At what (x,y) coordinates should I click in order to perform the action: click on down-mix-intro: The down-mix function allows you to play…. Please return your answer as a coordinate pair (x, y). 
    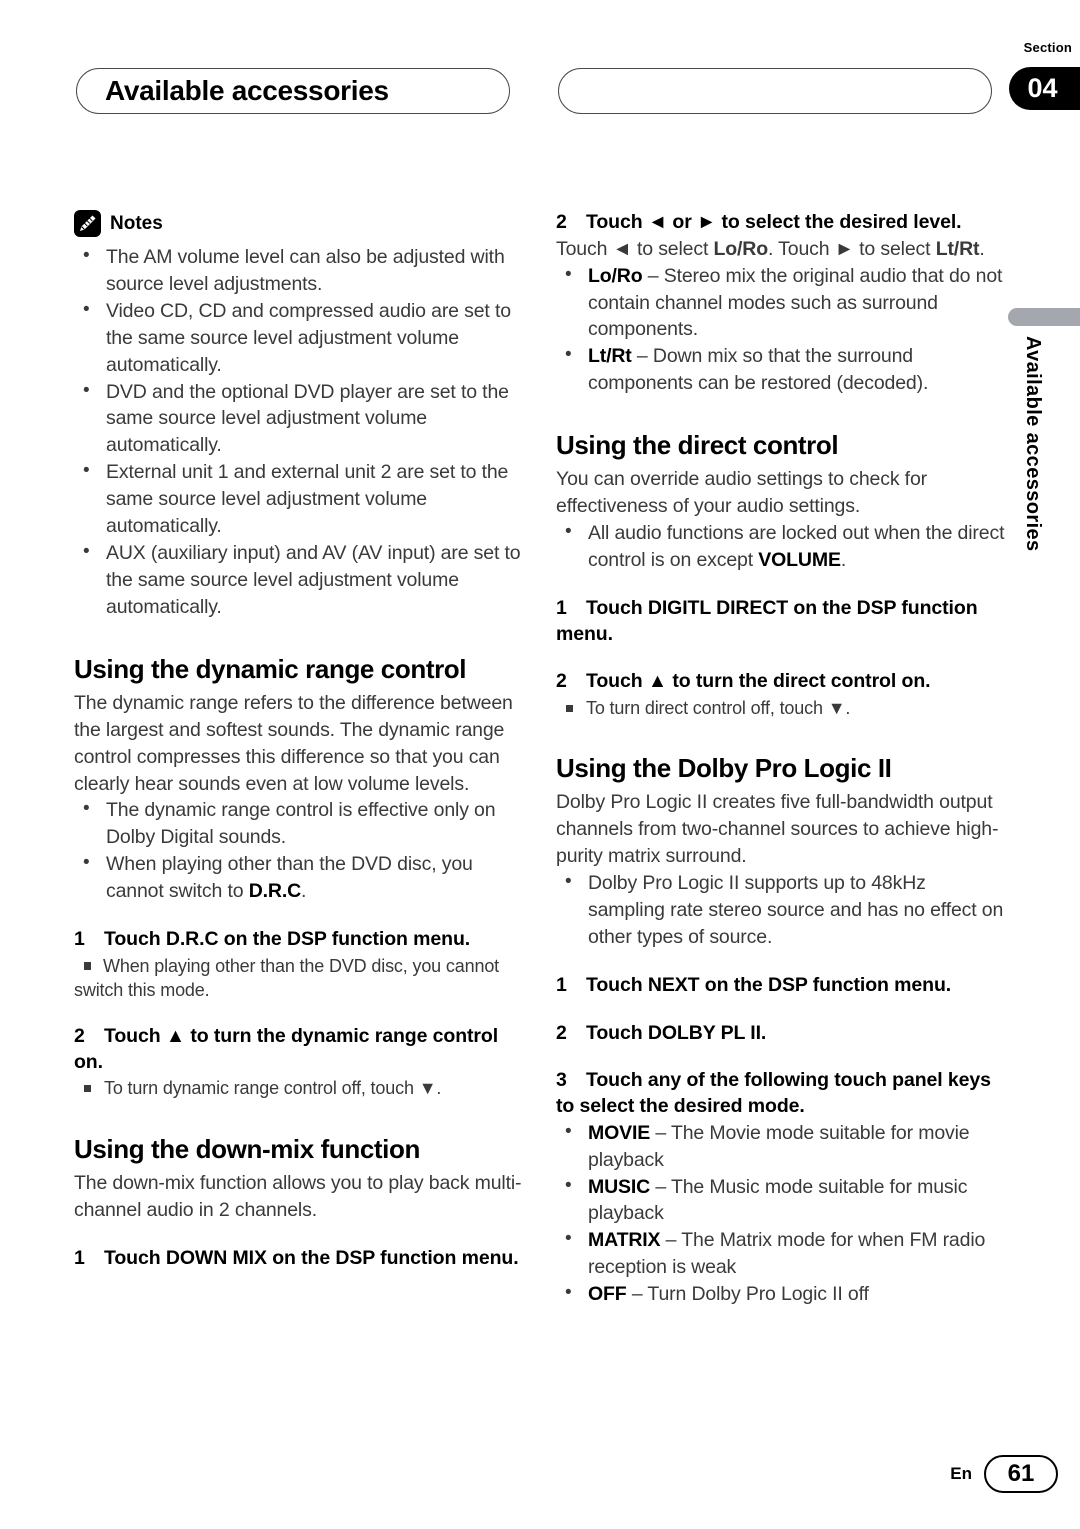
    Looking at the image, I should click on (298, 1196).